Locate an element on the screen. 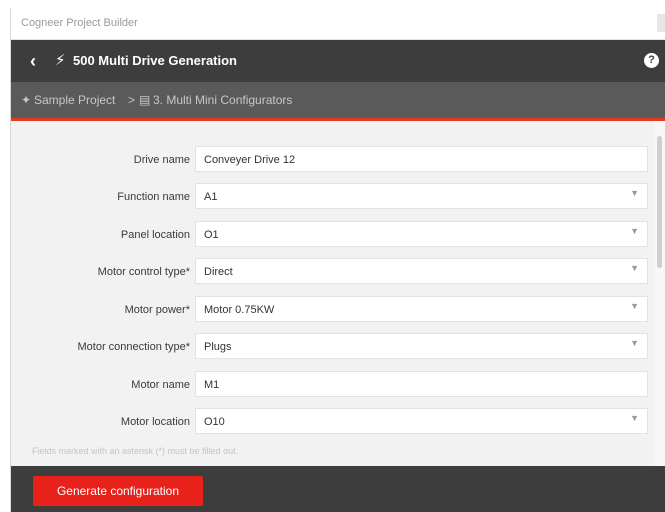  chevron-left-icon: ‹ is located at coordinates (33, 61).